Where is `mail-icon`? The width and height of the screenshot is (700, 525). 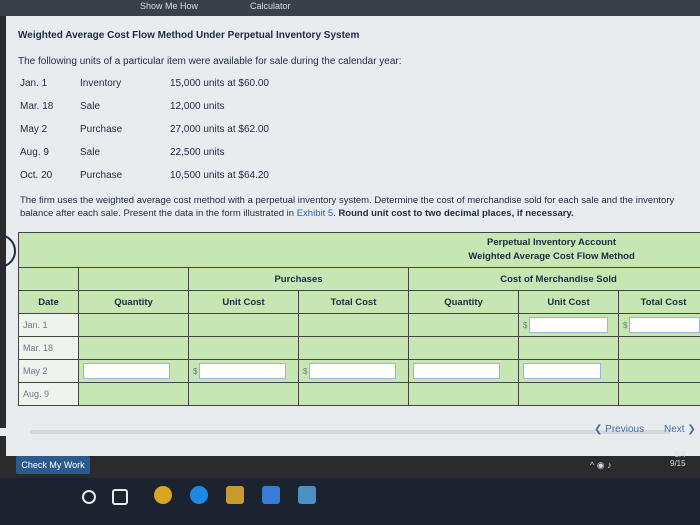
mail-icon is located at coordinates (307, 495).